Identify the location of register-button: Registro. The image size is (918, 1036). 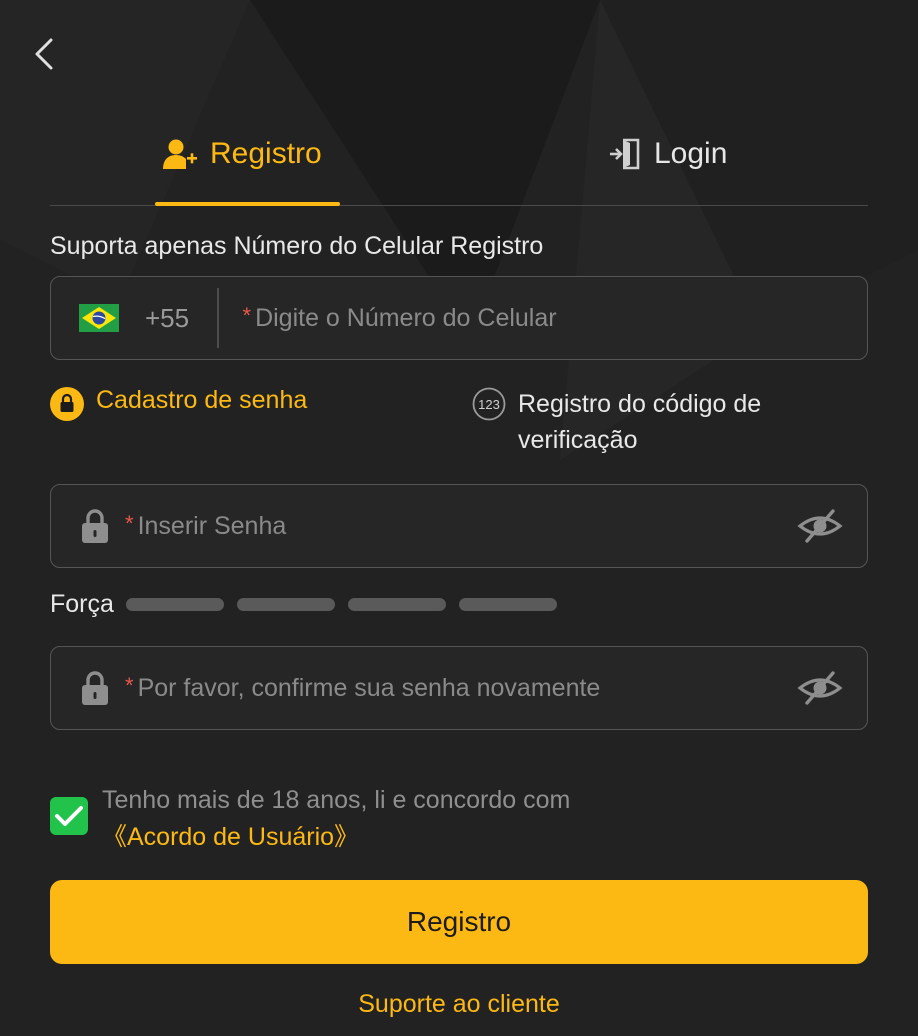
(459, 922).